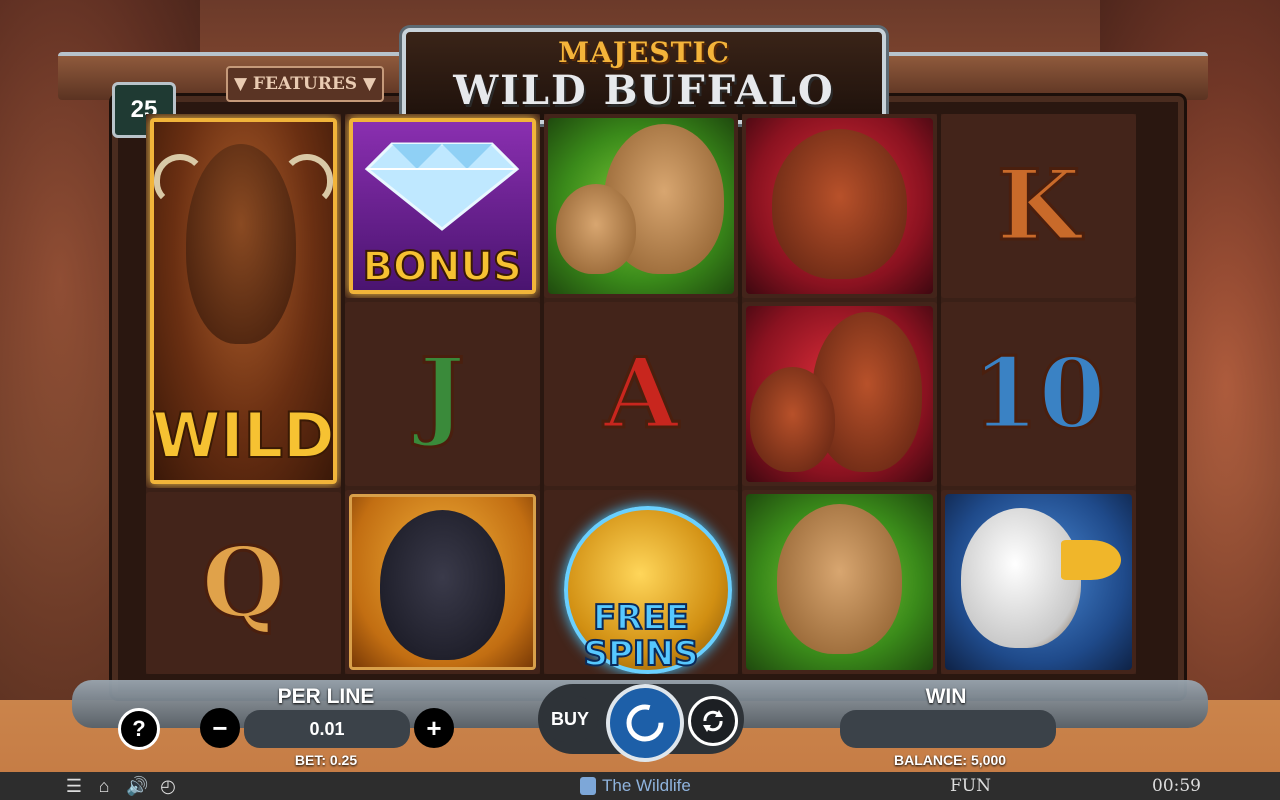 This screenshot has width=1280, height=800. Describe the element at coordinates (646, 785) in the screenshot. I see `brand-name: The Wildlife` at that location.